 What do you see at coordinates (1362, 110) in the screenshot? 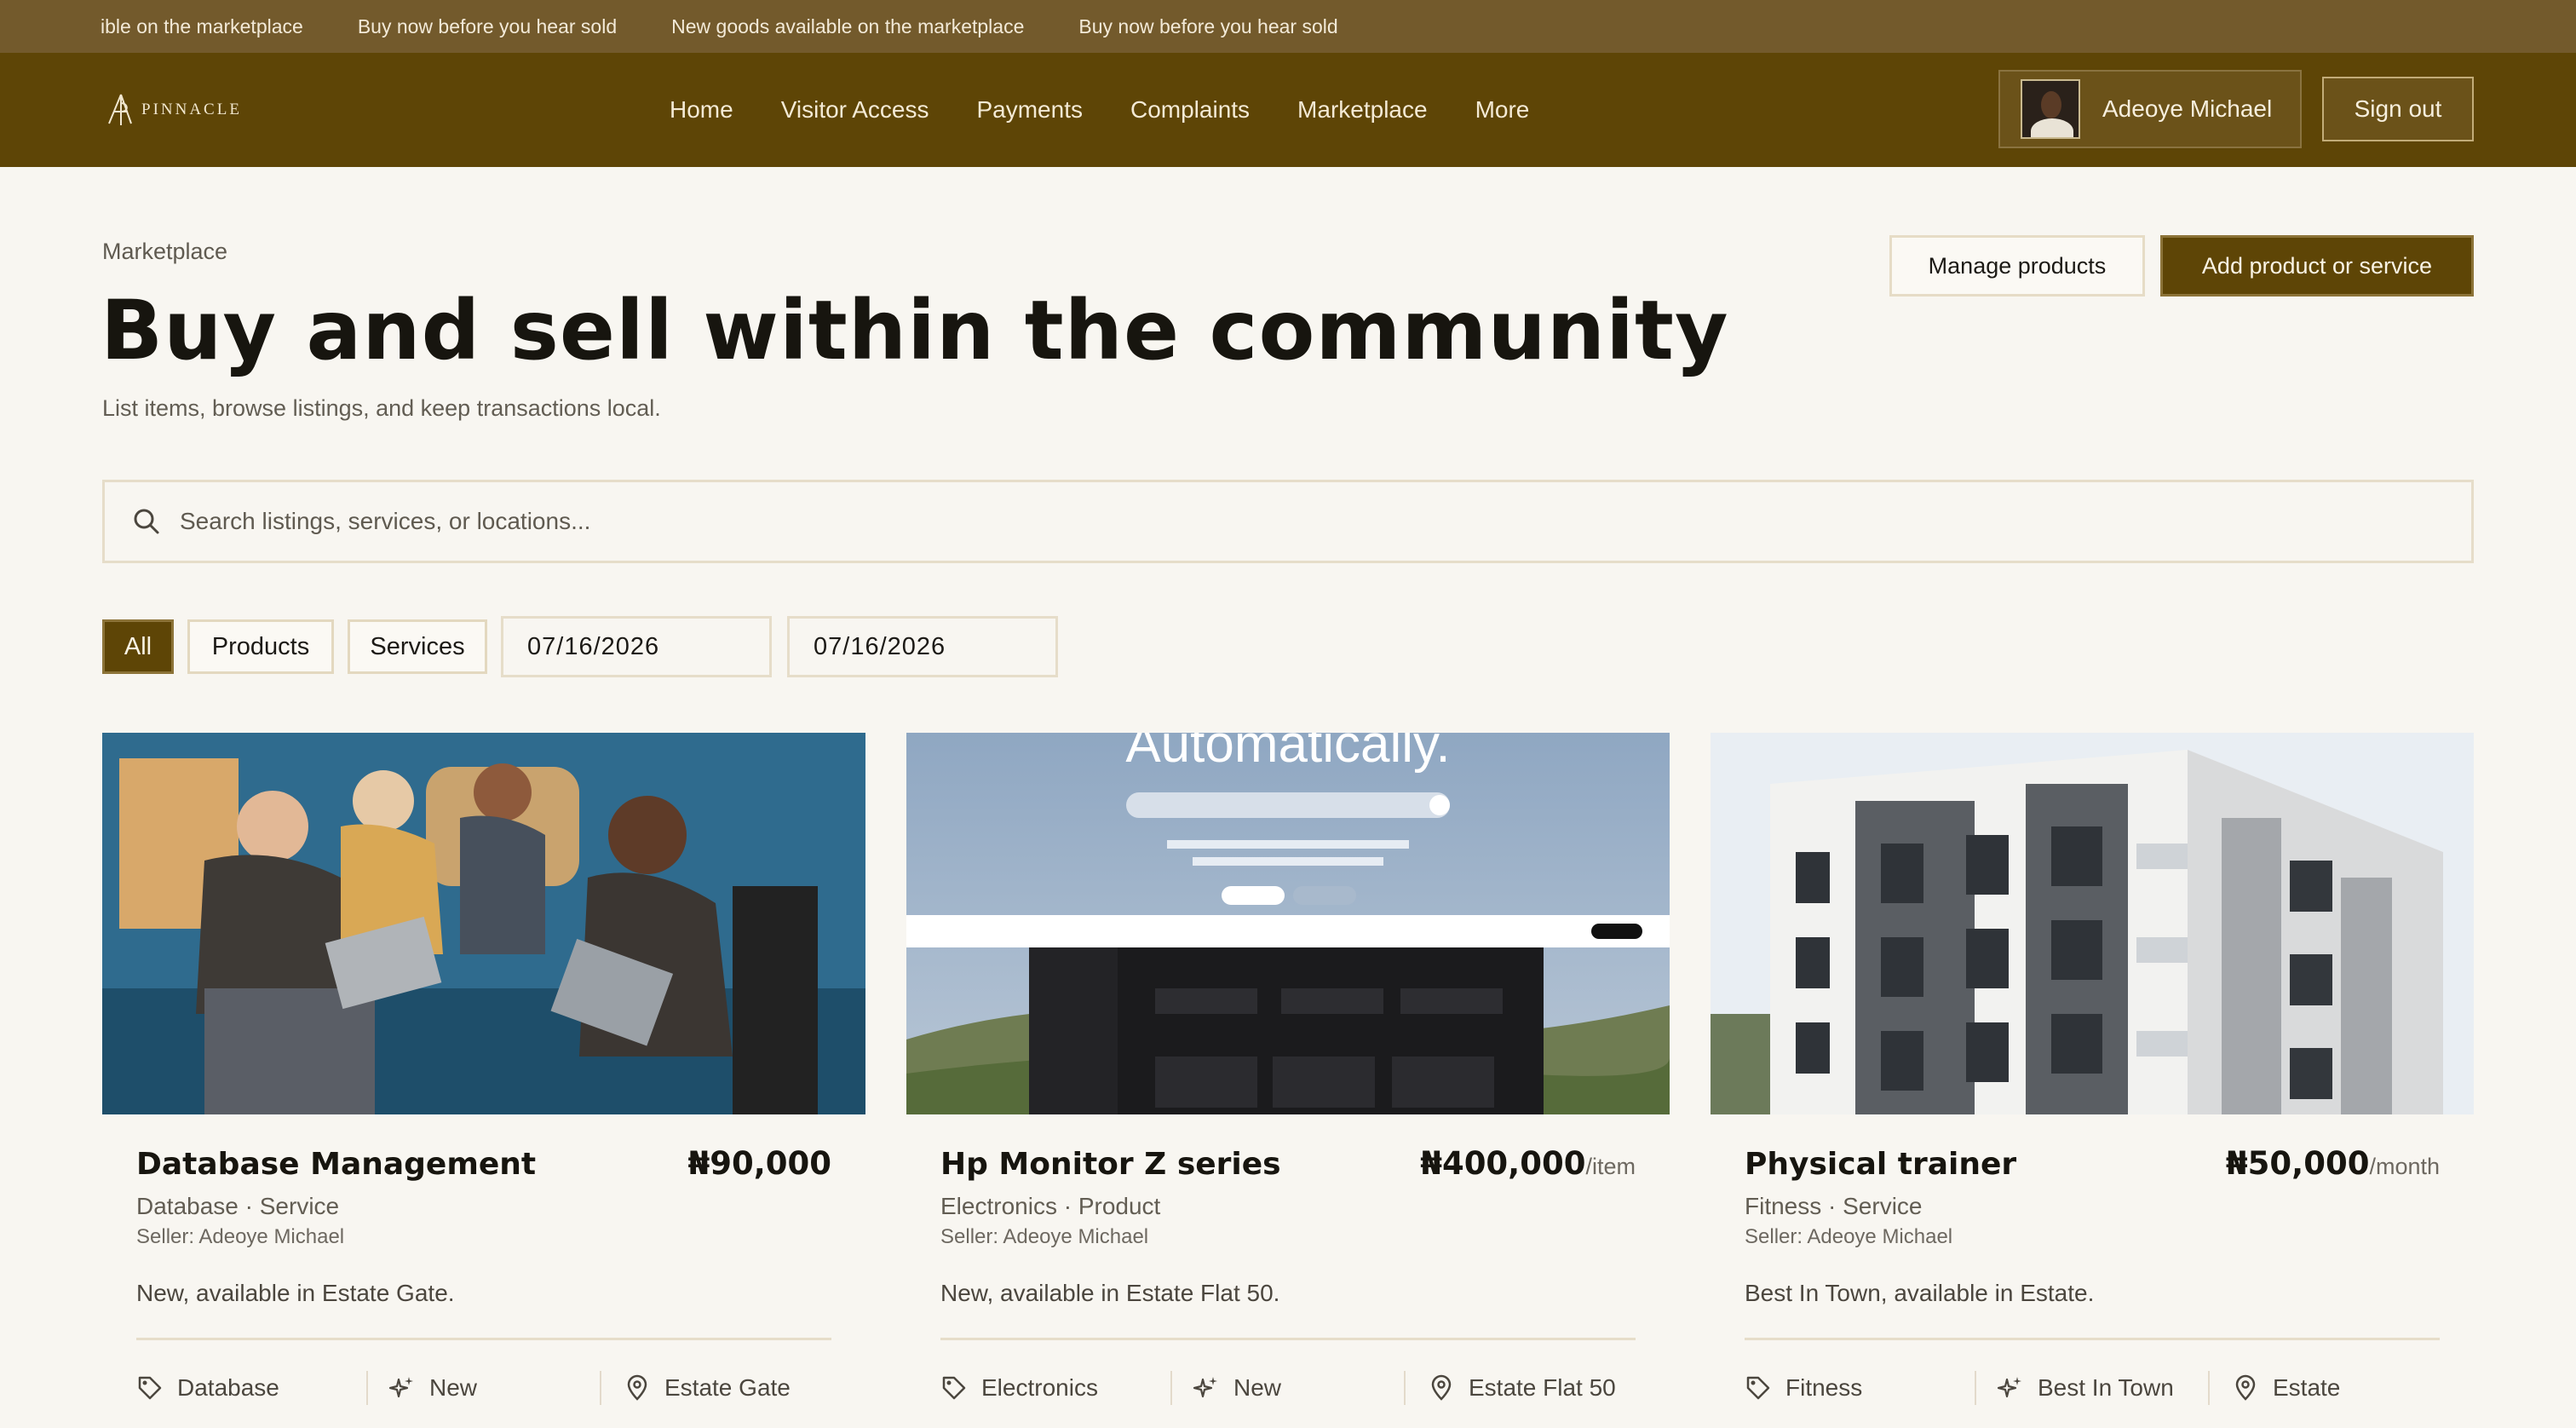
I see `nav-marketplace: Marketplace` at bounding box center [1362, 110].